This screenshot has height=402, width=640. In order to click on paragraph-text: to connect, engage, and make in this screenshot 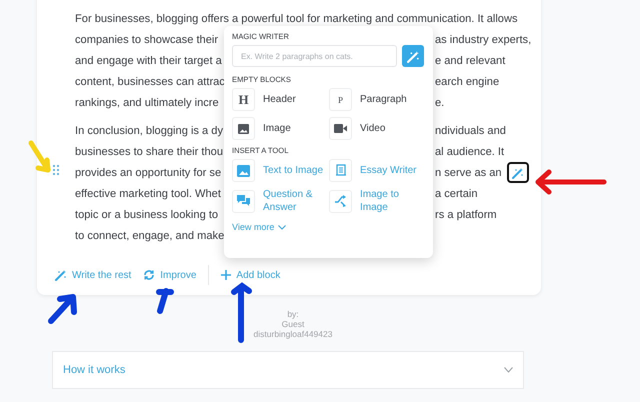, I will do `click(149, 236)`.